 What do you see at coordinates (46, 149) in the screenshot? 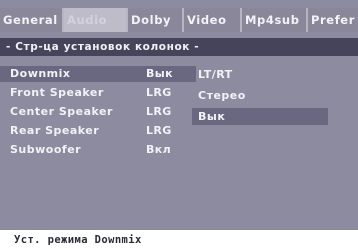
I see `setting-label: Subwoofer` at bounding box center [46, 149].